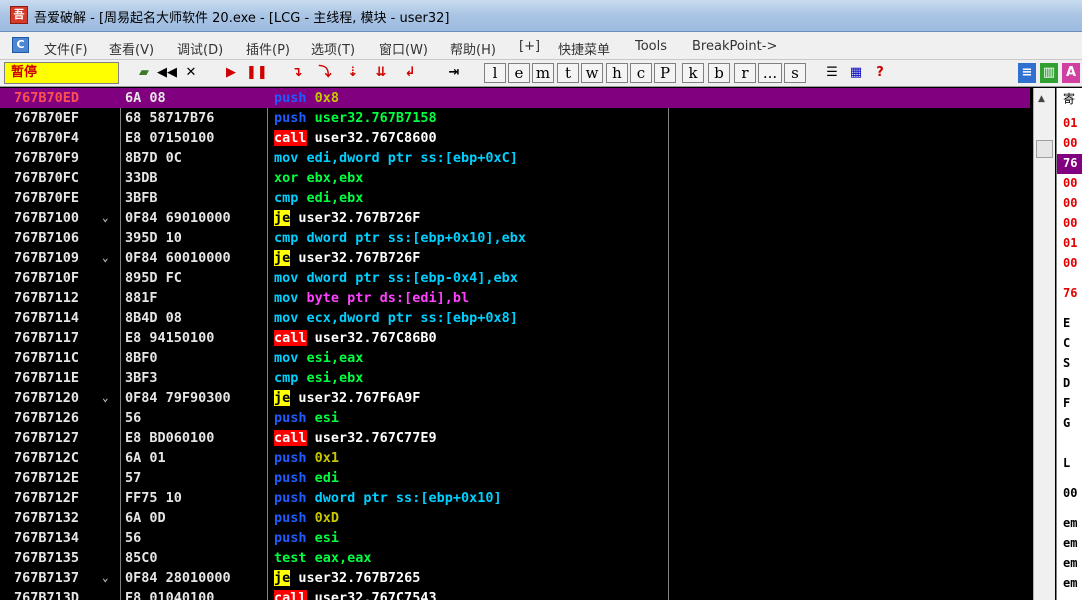 This screenshot has height=600, width=1082. I want to click on disasm-row: 767B7126 56 push esi, so click(515, 418).